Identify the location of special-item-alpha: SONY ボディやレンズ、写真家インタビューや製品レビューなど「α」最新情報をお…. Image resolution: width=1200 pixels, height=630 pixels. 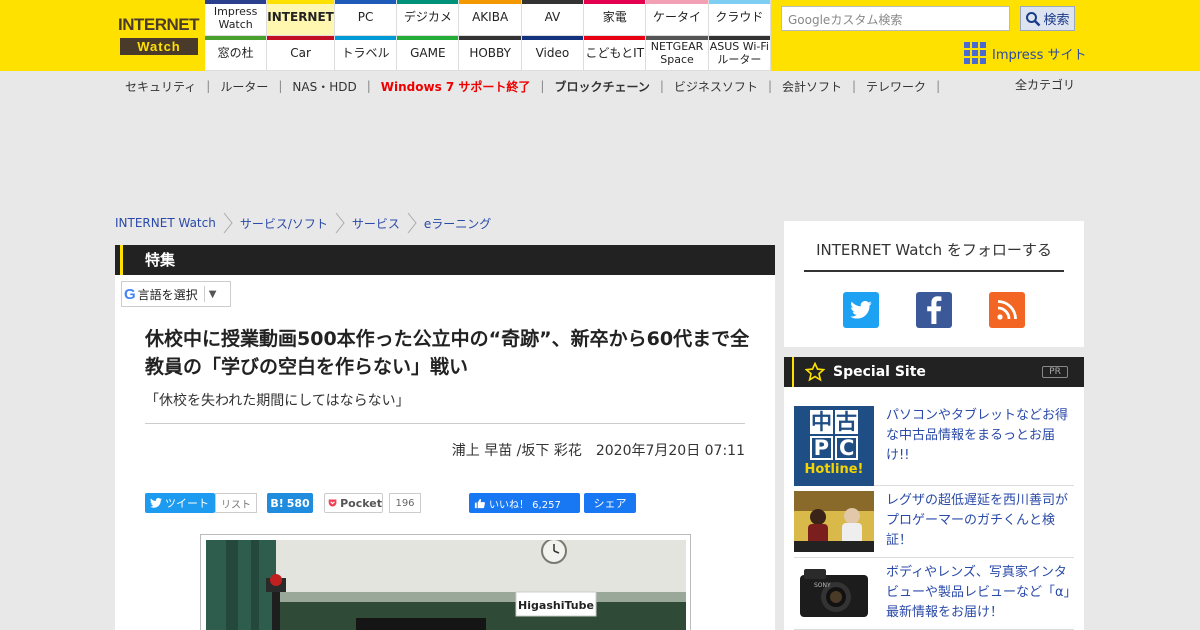
(934, 596).